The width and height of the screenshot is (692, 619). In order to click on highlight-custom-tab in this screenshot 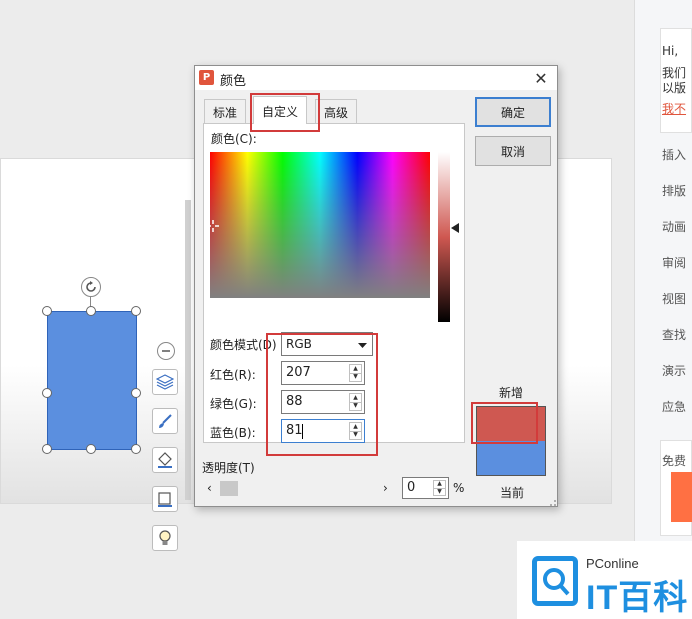, I will do `click(285, 112)`.